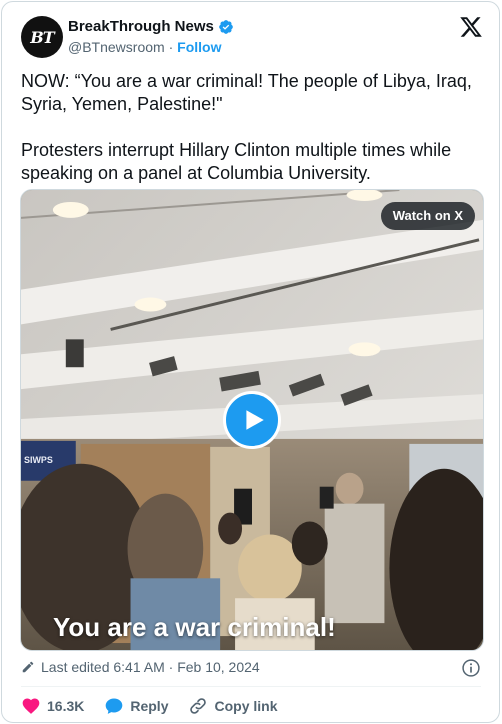 The height and width of the screenshot is (724, 502). Describe the element at coordinates (150, 667) in the screenshot. I see `edited-timestamp: Last edited 6:41 AM · Feb 10, 2024` at that location.